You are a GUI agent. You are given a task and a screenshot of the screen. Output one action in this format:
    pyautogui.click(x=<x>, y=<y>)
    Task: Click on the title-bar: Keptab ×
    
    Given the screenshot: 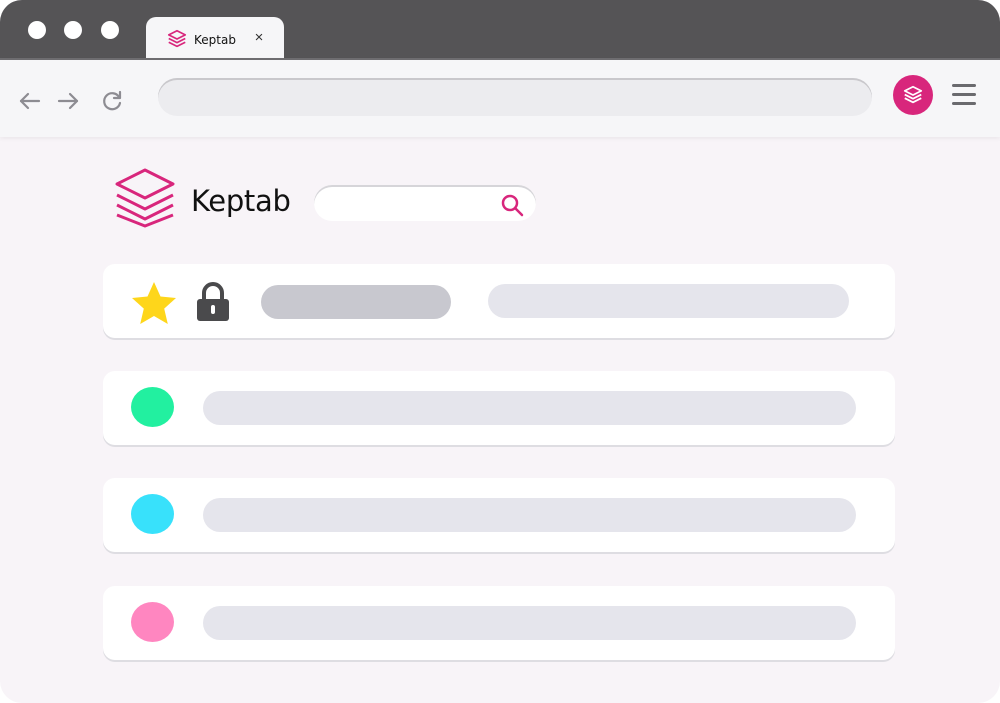 What is the action you would take?
    pyautogui.click(x=500, y=30)
    